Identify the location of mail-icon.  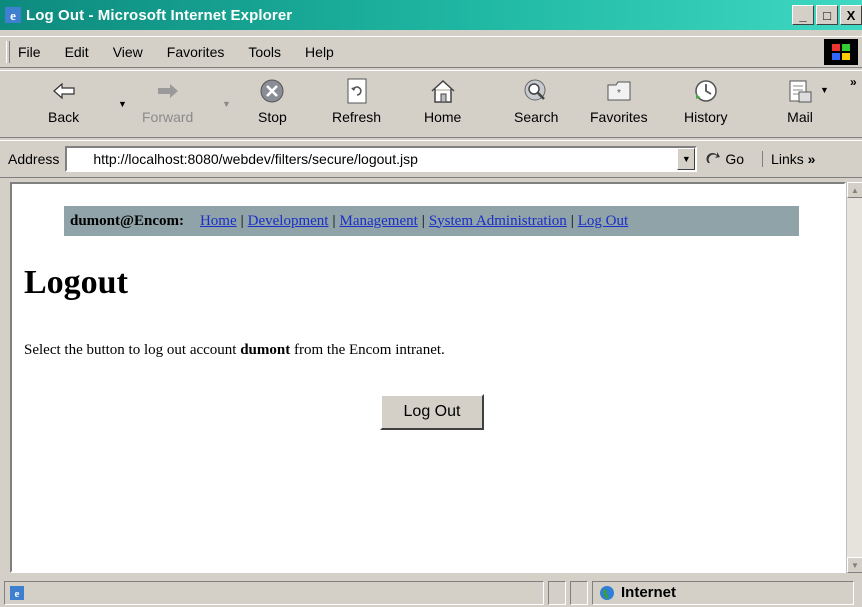
(800, 91).